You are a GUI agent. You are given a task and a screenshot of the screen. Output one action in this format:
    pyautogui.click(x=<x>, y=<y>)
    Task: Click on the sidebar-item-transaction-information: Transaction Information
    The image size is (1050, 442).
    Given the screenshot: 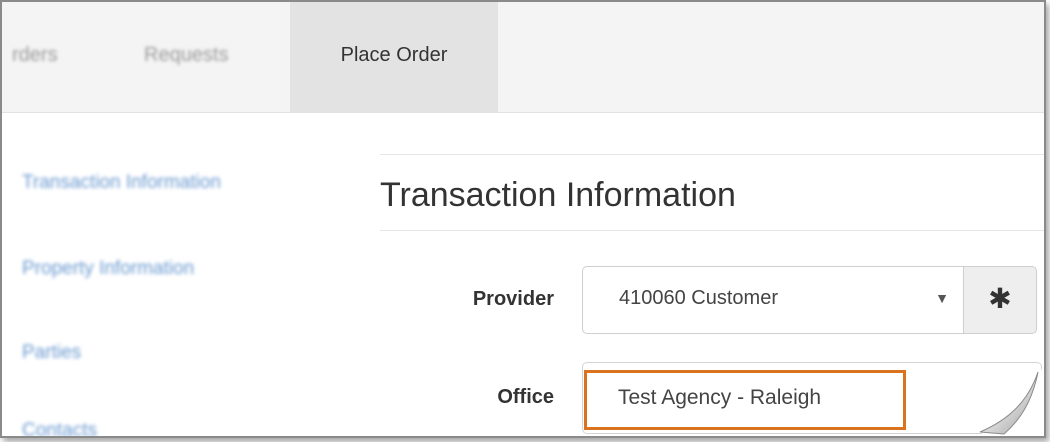 What is the action you would take?
    pyautogui.click(x=121, y=183)
    